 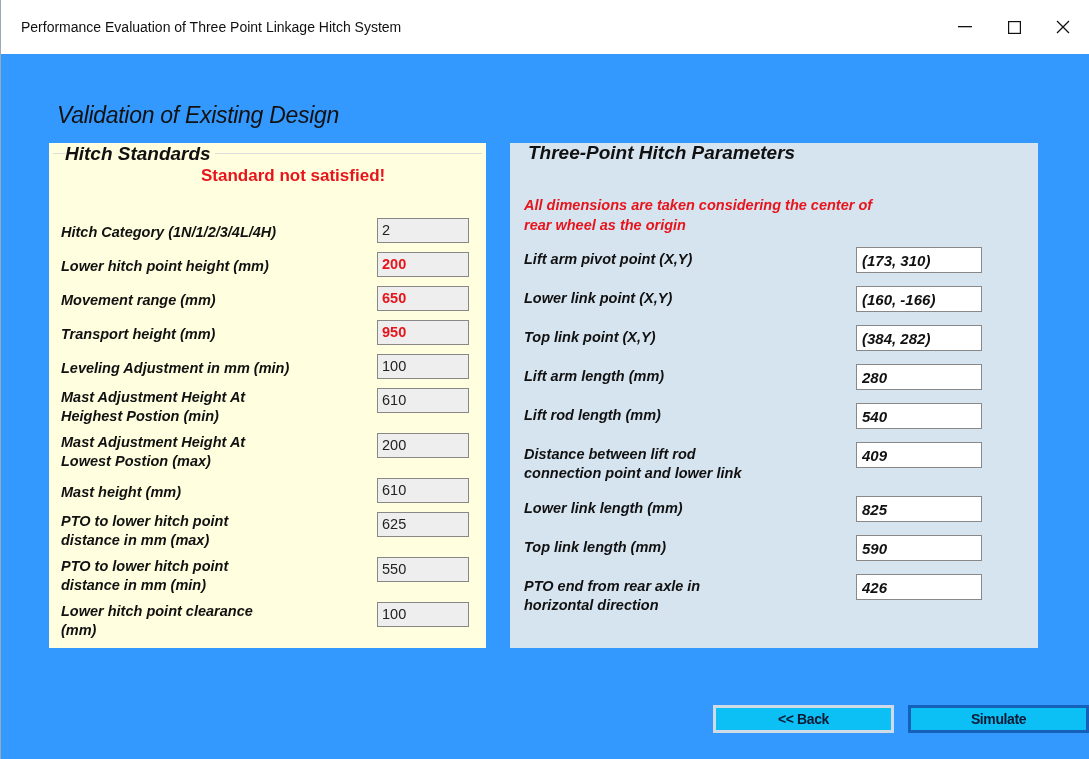 What do you see at coordinates (294, 175) in the screenshot?
I see `status-message: Standard not satisfied!` at bounding box center [294, 175].